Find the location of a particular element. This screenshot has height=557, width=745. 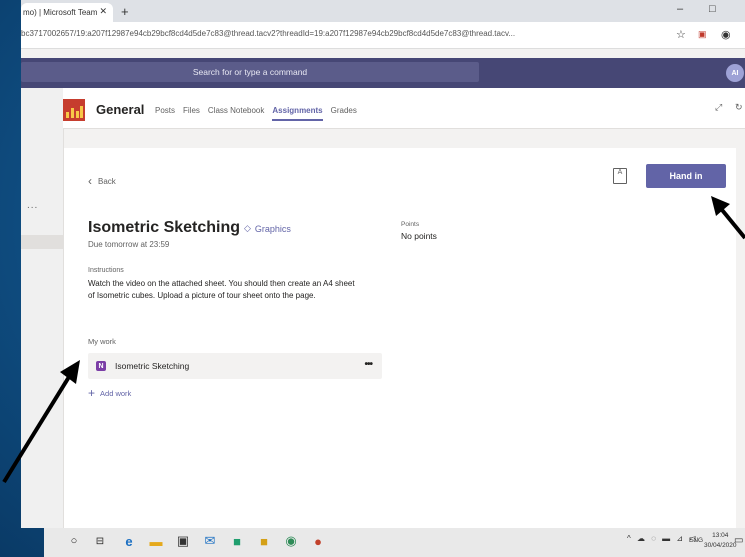

arrow-to-hand-in is located at coordinates (728, 218).